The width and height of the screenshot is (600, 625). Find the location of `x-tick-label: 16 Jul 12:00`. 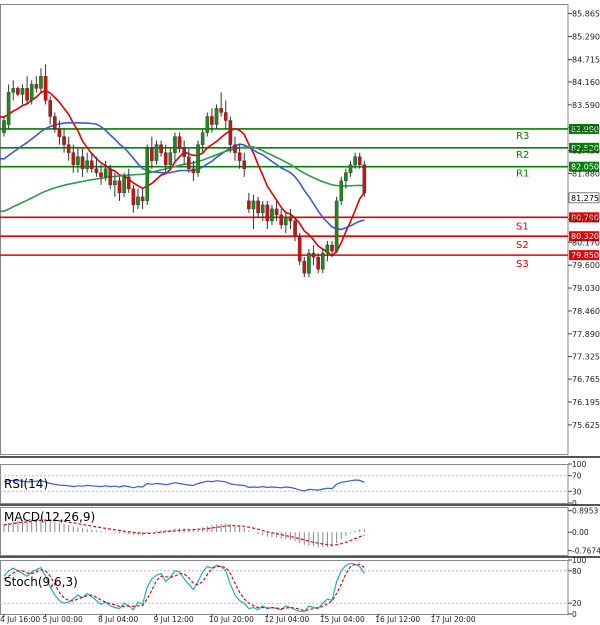

x-tick-label: 16 Jul 12:00 is located at coordinates (397, 619).